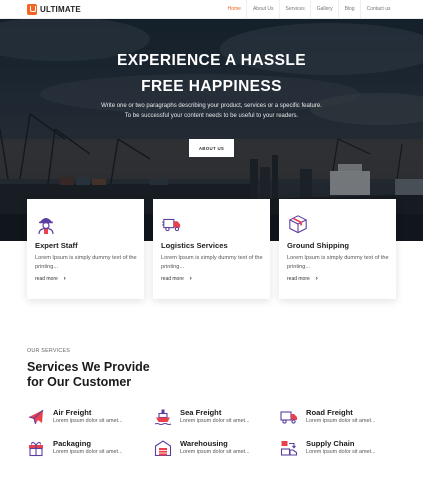 Image resolution: width=423 pixels, height=494 pixels. Describe the element at coordinates (201, 412) in the screenshot. I see `service-name: Sea Freight` at that location.